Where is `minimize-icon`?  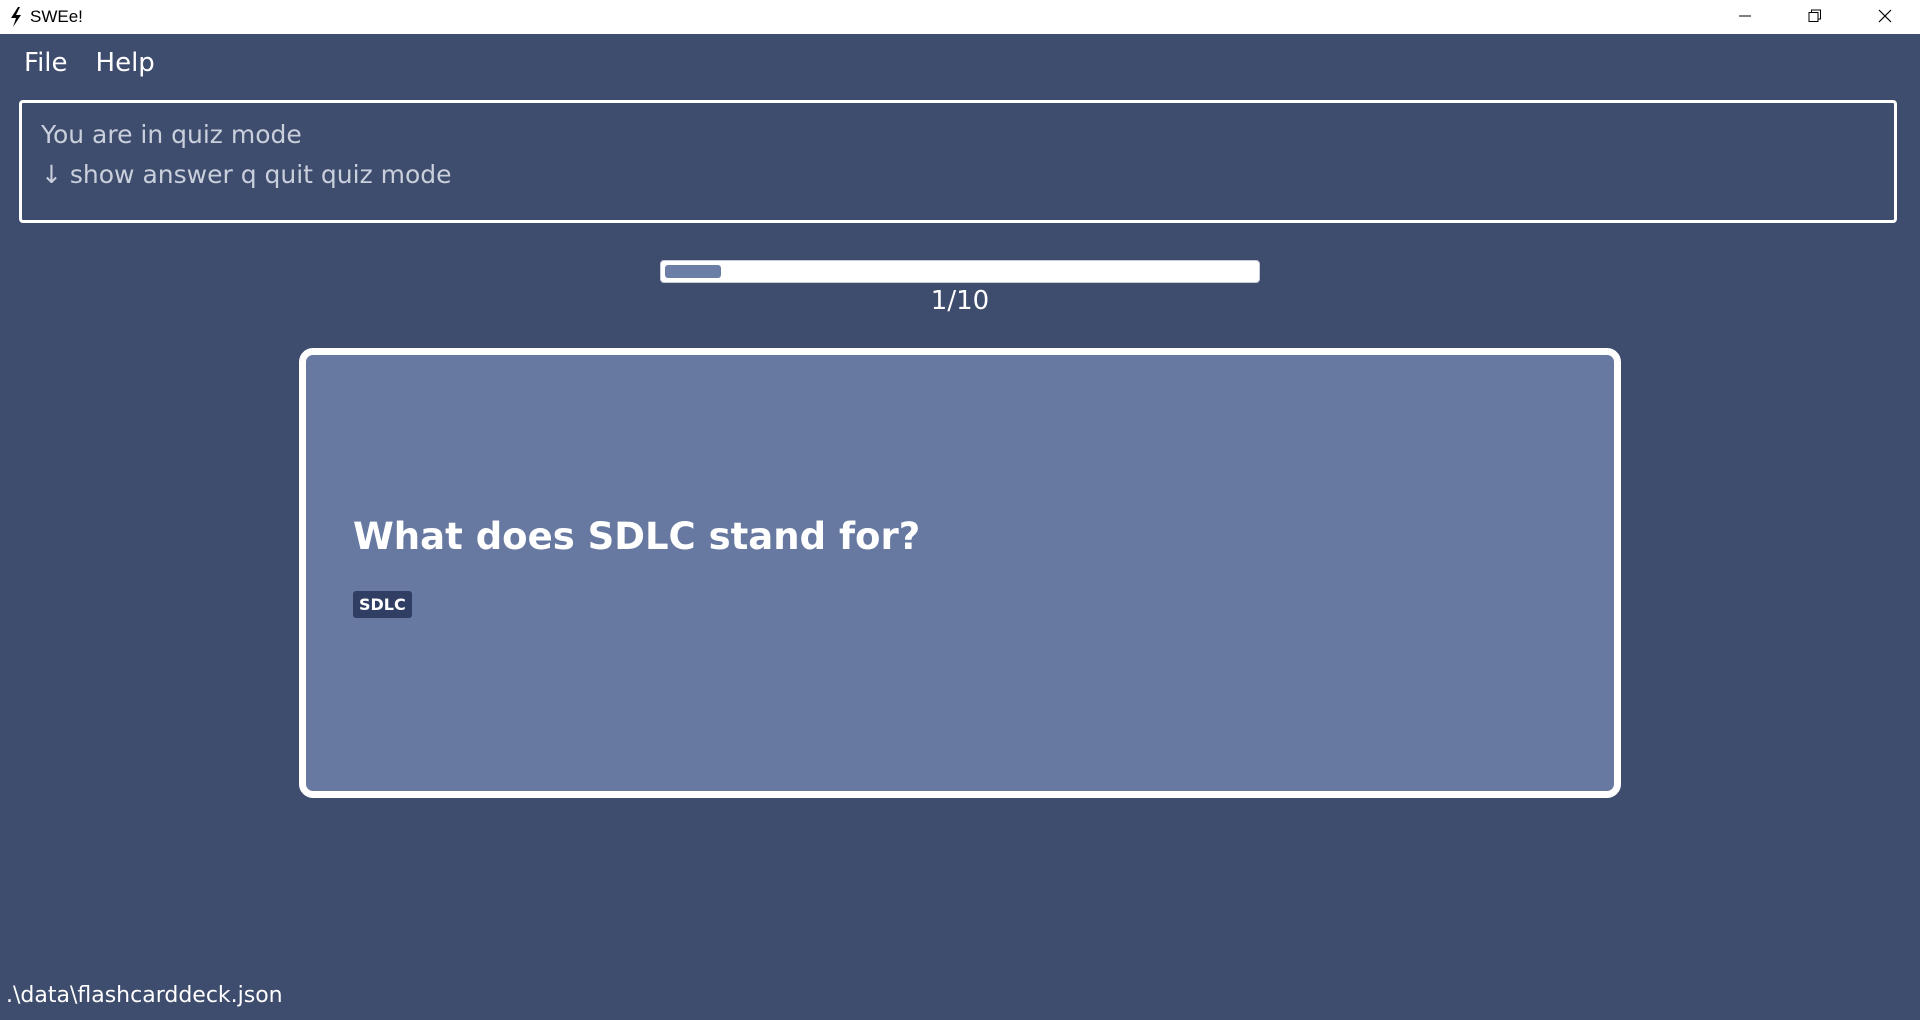 minimize-icon is located at coordinates (1745, 17).